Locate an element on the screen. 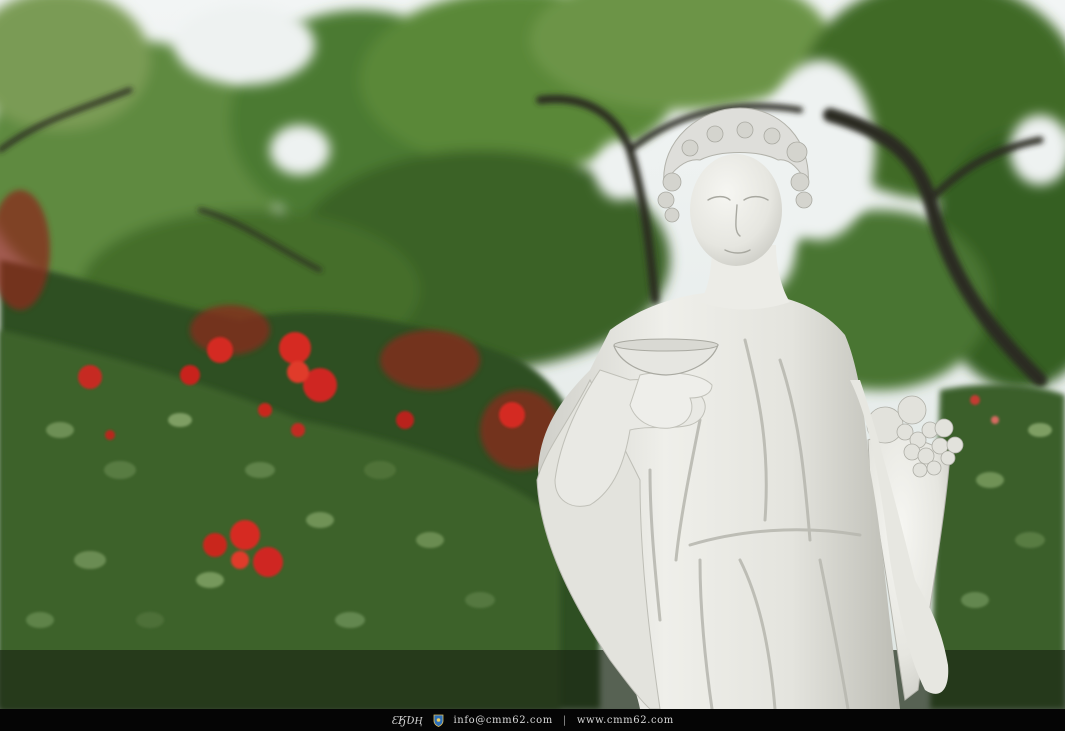 This screenshot has height=731, width=1065. watermark-bar: ƐӃƲӉ info@cmm62.com | www.cmm62.com is located at coordinates (532, 720).